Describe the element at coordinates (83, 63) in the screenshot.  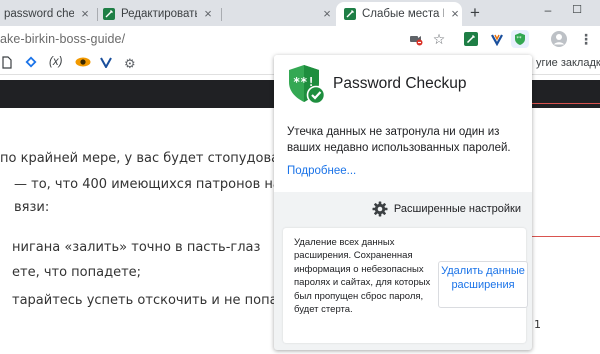
I see `eye-bookmark-icon` at that location.